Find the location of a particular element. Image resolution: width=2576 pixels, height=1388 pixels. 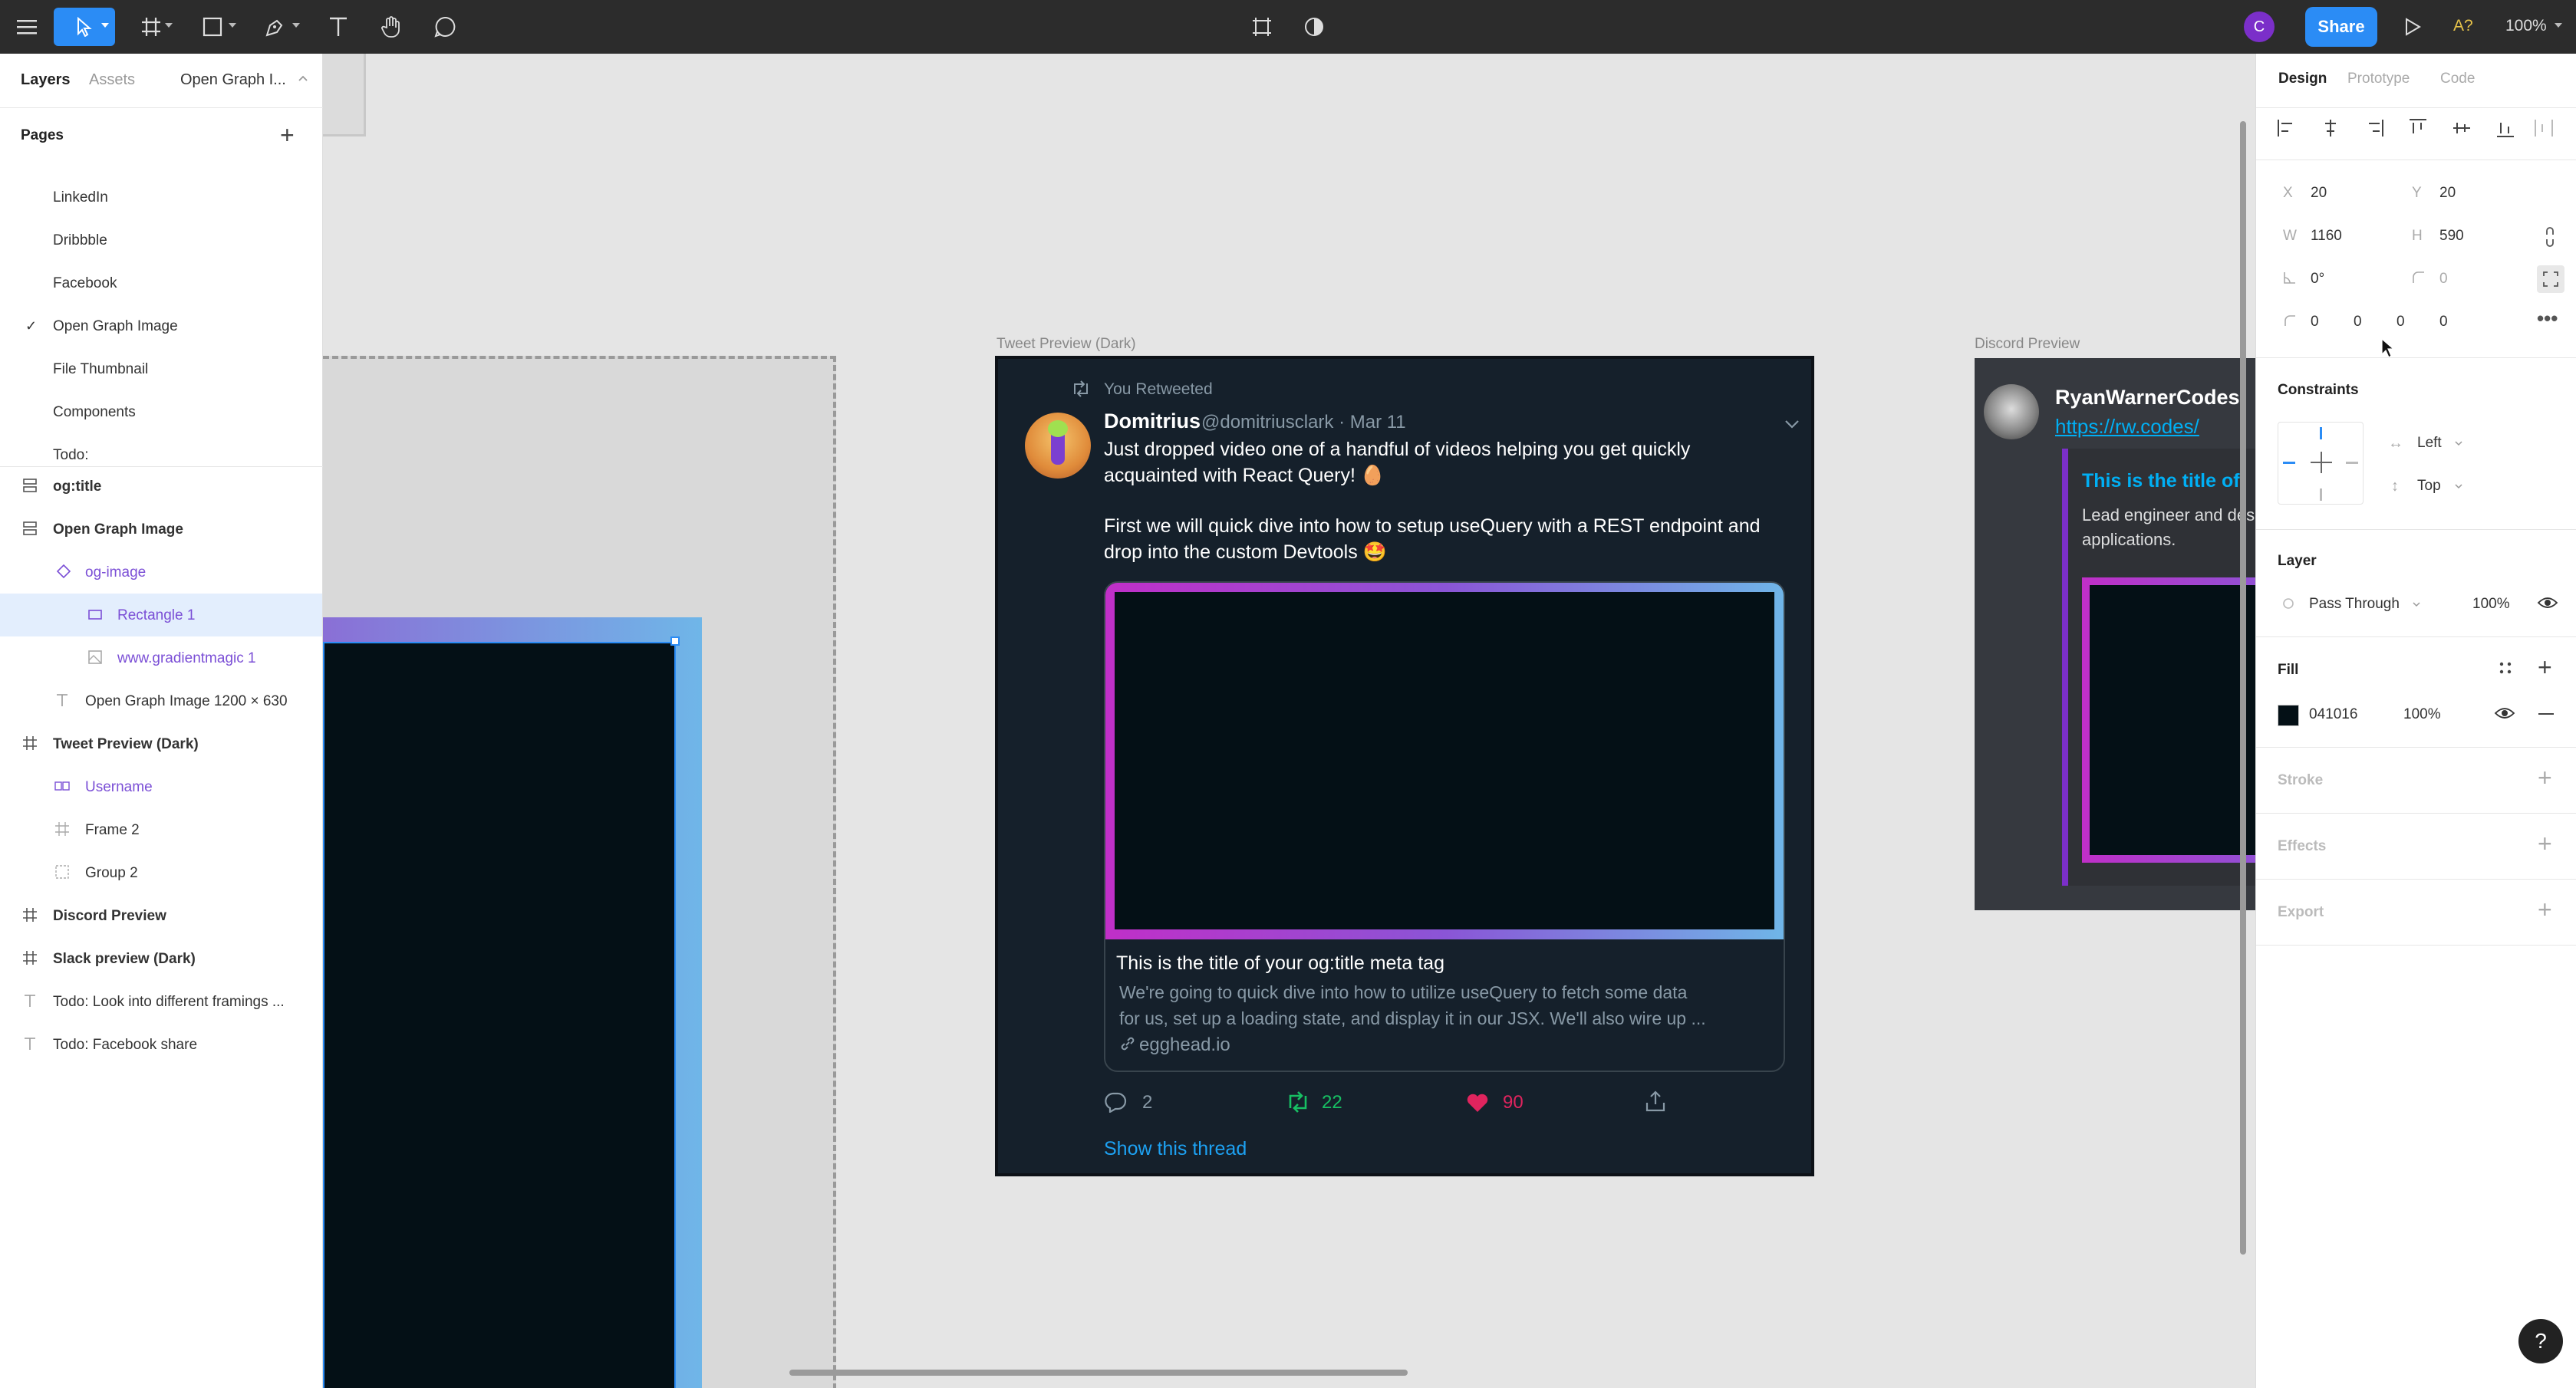

tab-assets: Assets is located at coordinates (112, 80).